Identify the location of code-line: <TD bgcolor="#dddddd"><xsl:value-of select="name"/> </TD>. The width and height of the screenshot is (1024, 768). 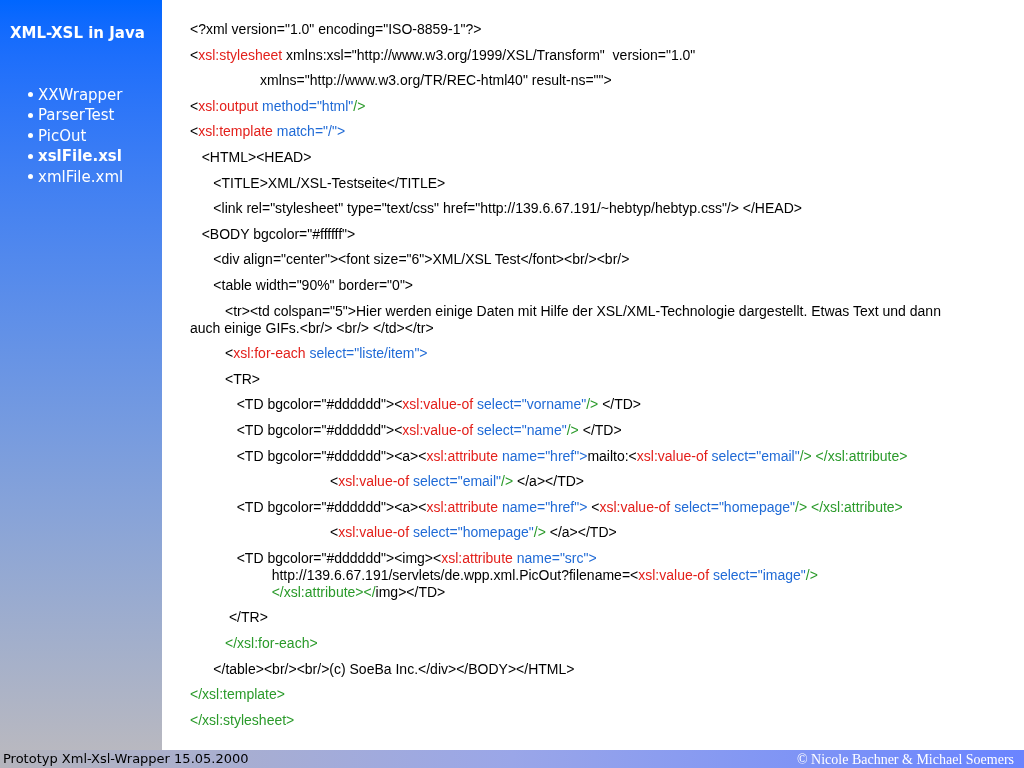
(428, 430).